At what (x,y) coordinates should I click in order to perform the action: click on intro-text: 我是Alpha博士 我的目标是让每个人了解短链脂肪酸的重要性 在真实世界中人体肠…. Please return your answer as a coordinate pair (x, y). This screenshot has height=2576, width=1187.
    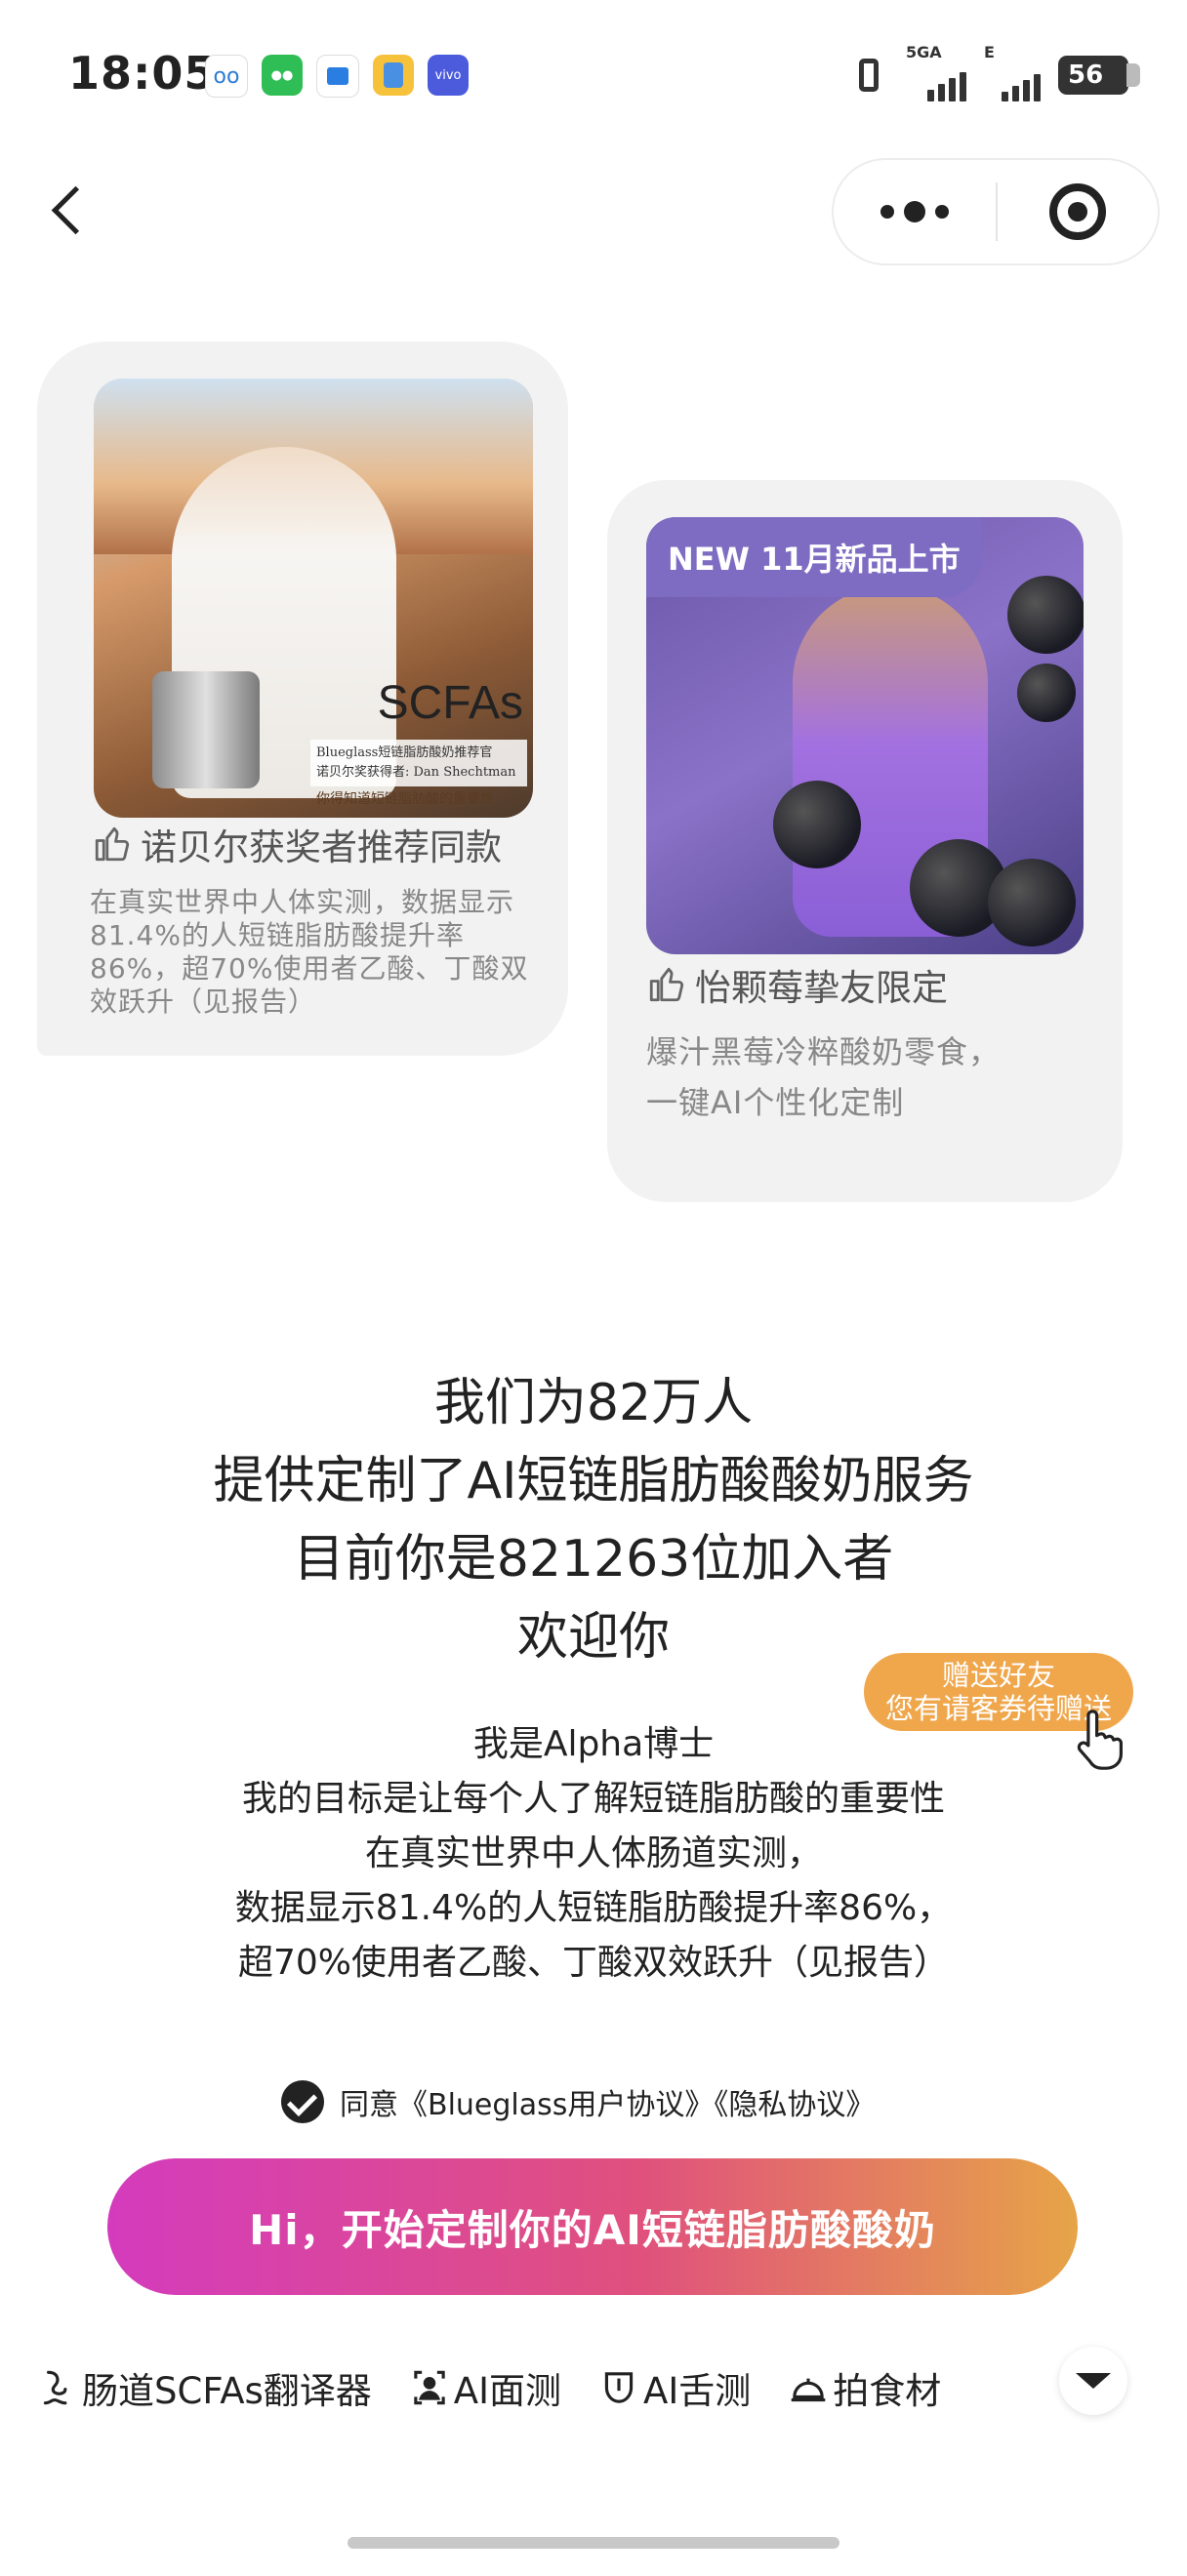
    Looking at the image, I should click on (593, 1854).